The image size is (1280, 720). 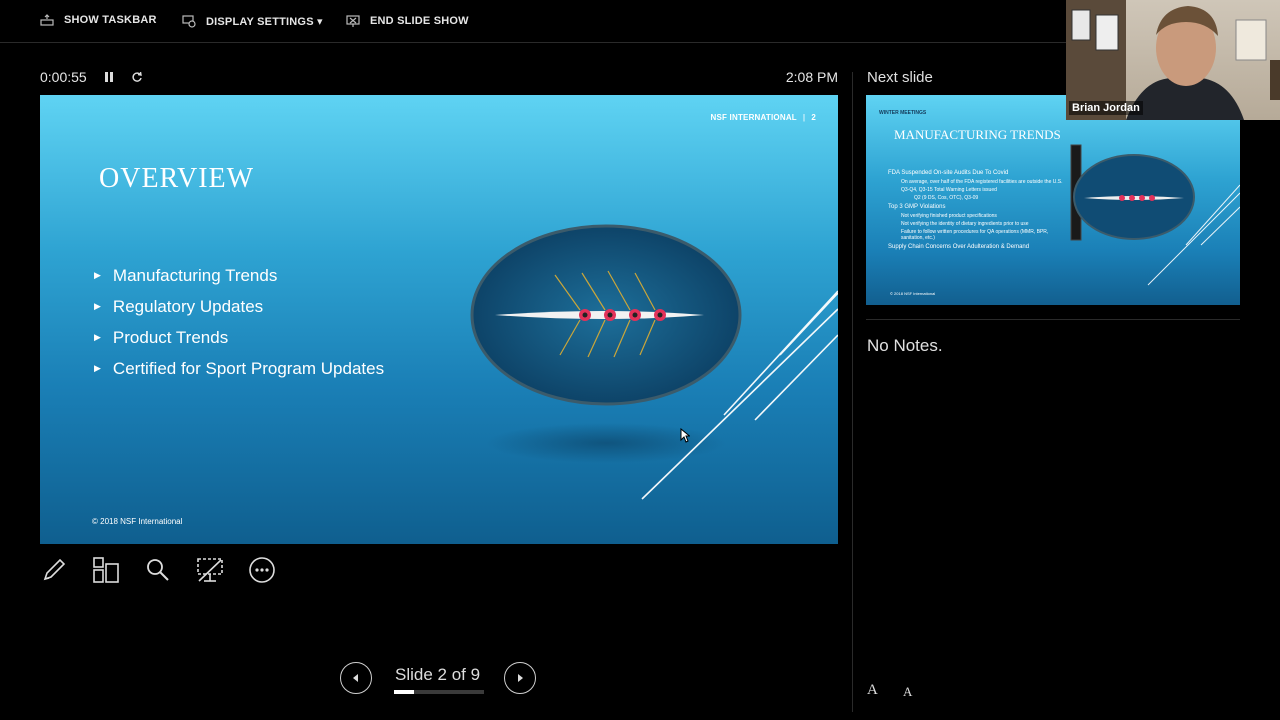 I want to click on bullet-item: ▶ Product Trends, so click(x=239, y=337).